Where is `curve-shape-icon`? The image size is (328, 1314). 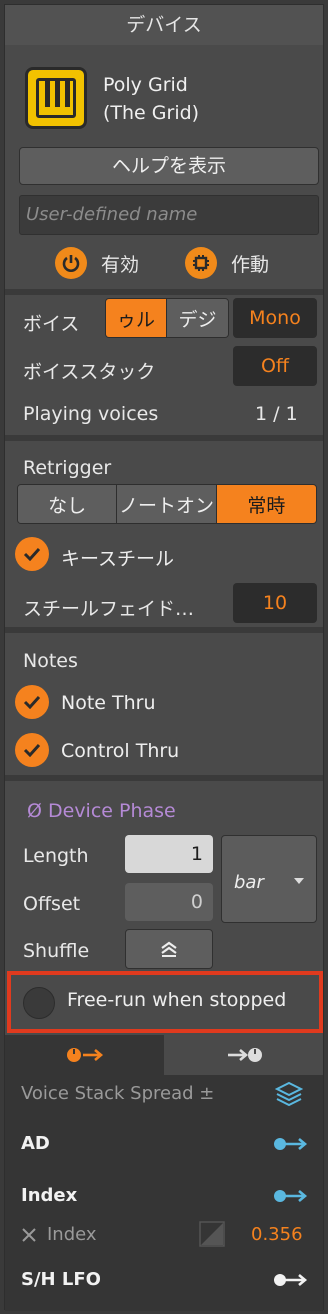 curve-shape-icon is located at coordinates (212, 1234).